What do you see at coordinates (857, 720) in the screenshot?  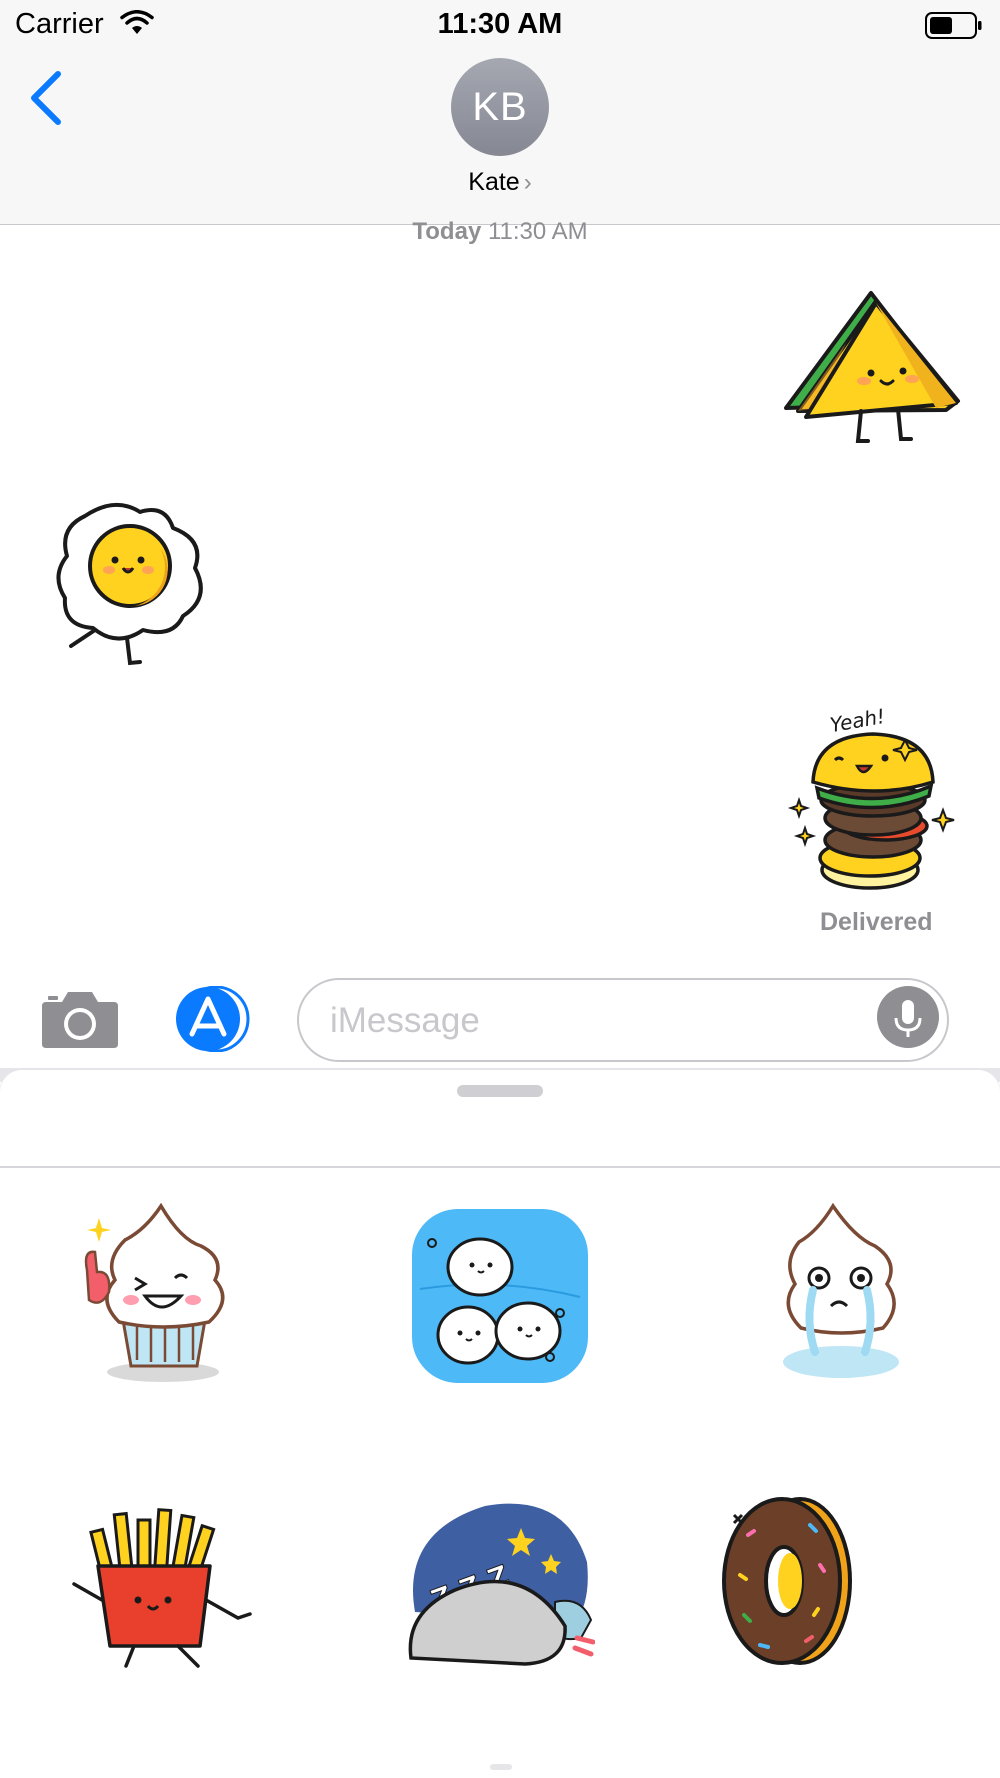 I see `sticker-yeah-text: Yeah!` at bounding box center [857, 720].